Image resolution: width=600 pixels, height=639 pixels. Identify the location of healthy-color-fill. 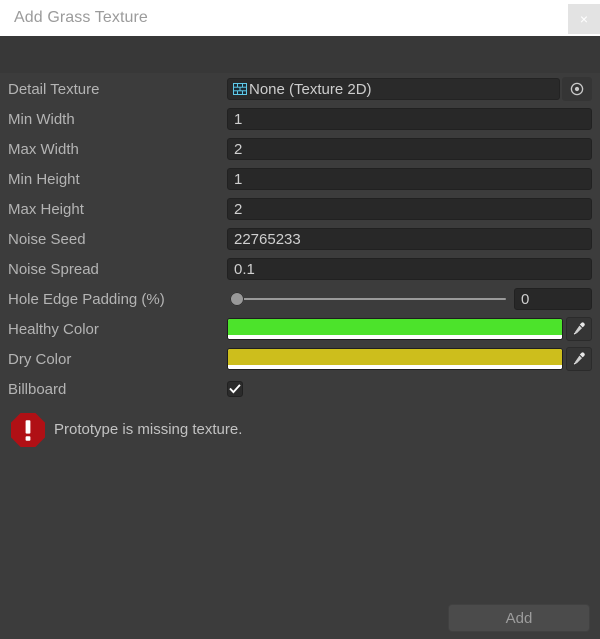
(395, 327).